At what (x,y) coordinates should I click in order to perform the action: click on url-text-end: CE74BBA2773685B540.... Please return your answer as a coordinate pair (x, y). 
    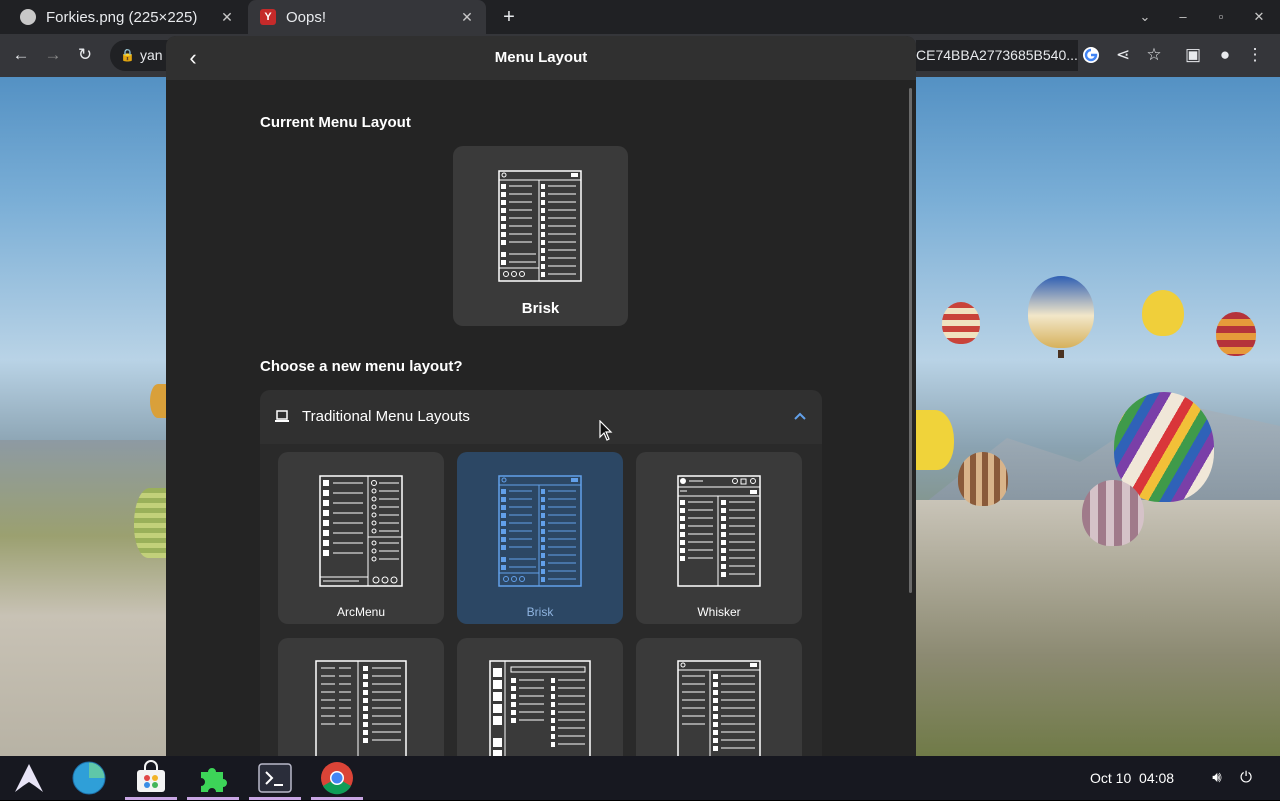
    Looking at the image, I should click on (997, 55).